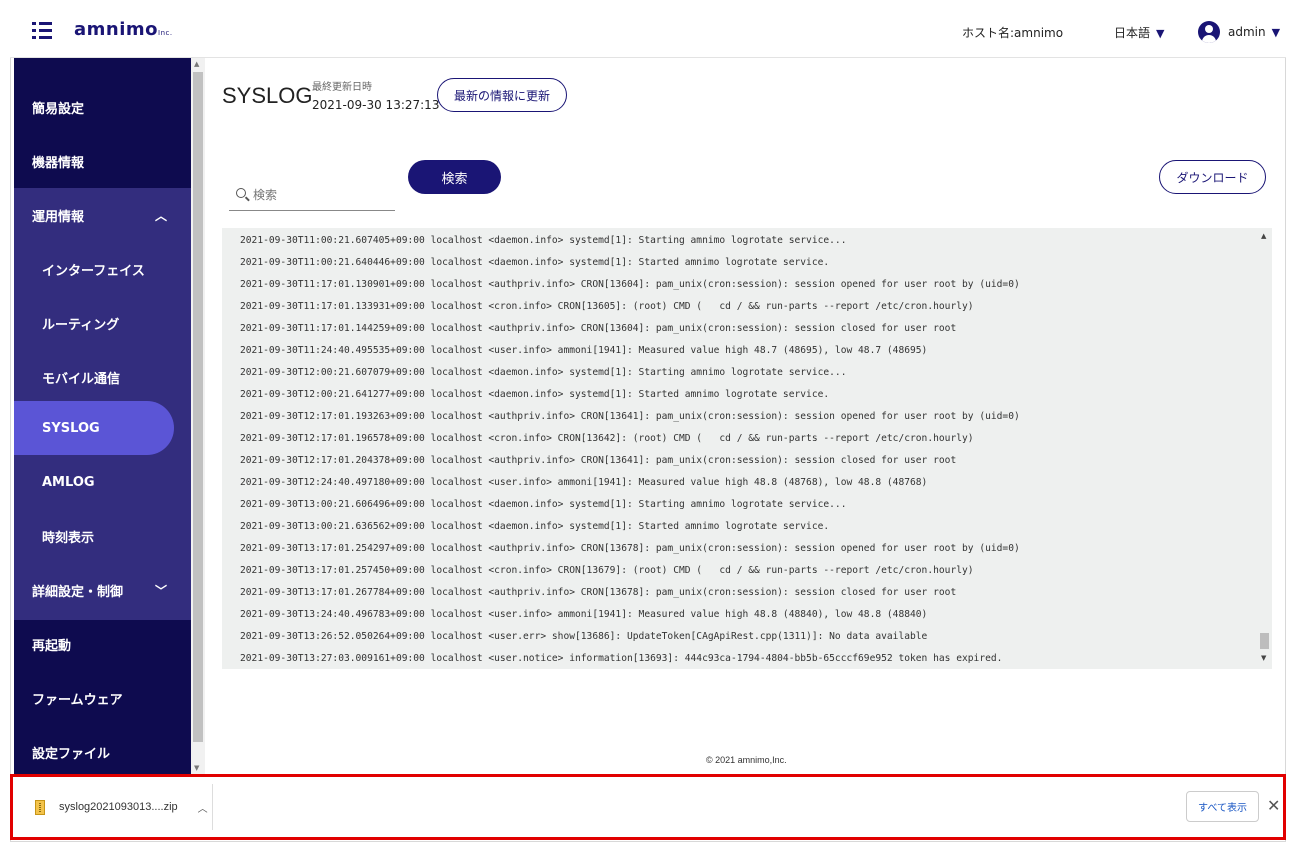  Describe the element at coordinates (454, 177) in the screenshot. I see `search-button: 検索` at that location.